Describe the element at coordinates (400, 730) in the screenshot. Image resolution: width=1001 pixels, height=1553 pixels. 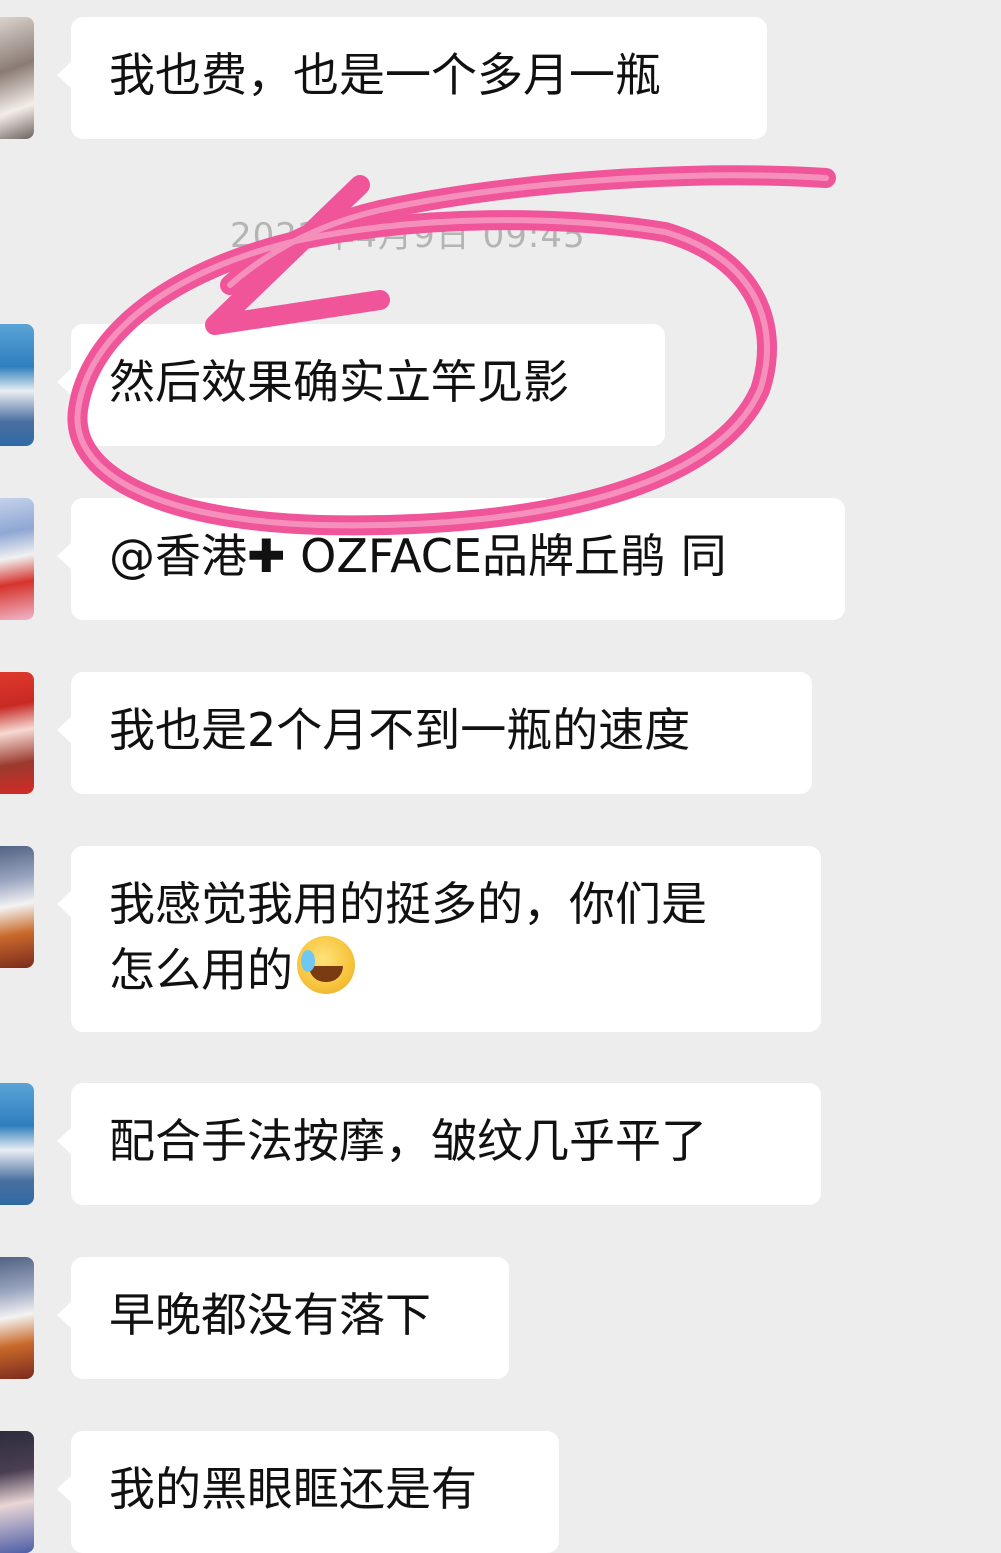
I see `message-text: 我也是2个月不到一瓶的速度` at that location.